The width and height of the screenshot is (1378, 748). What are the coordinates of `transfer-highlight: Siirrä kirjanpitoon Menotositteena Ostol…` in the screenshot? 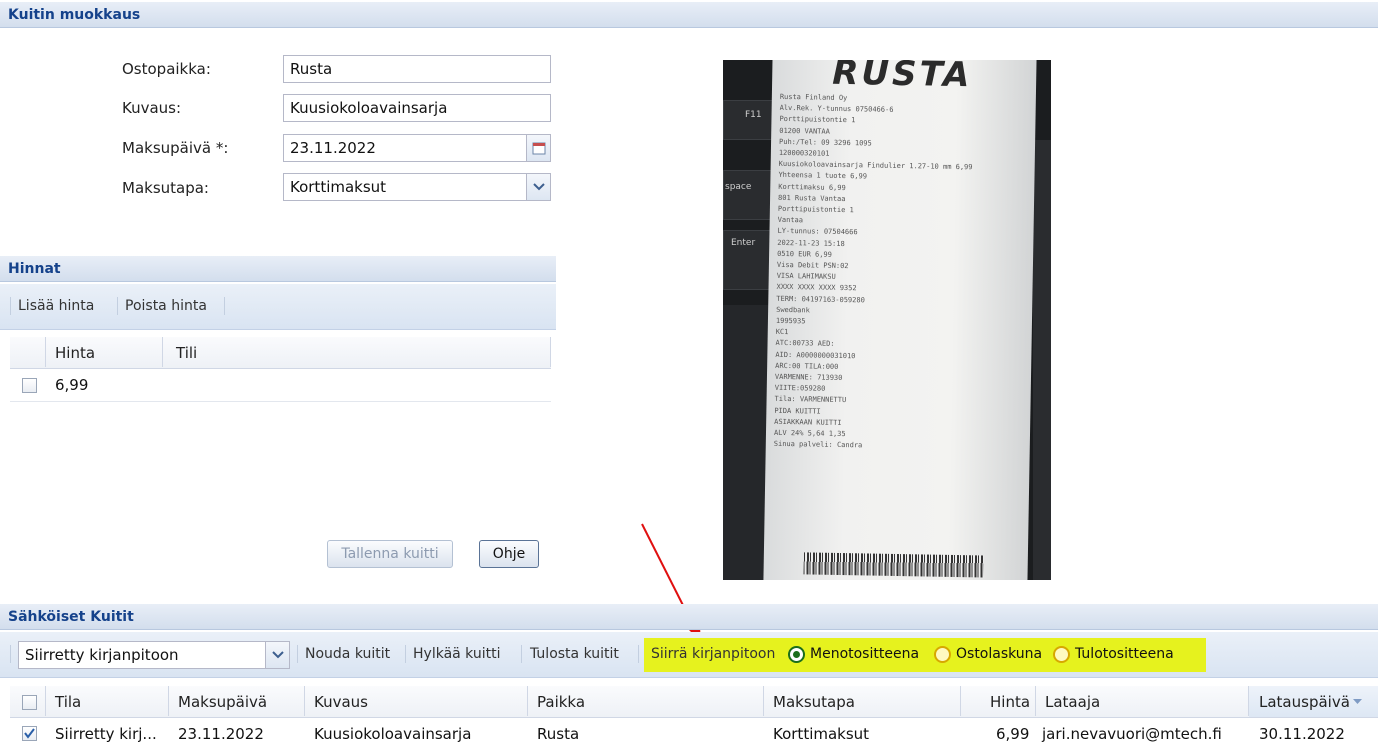 It's located at (925, 655).